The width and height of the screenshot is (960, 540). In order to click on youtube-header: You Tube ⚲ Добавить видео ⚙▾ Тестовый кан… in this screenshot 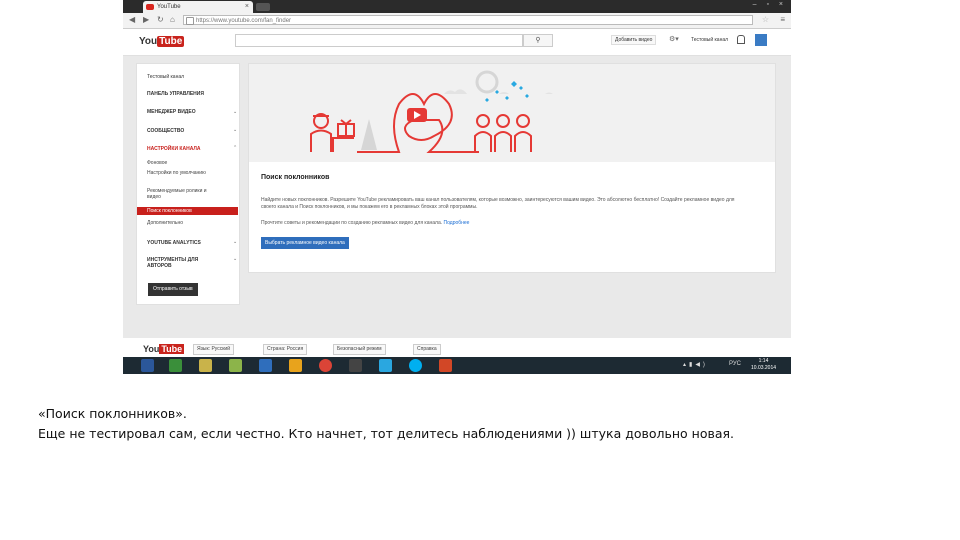, I will do `click(457, 42)`.